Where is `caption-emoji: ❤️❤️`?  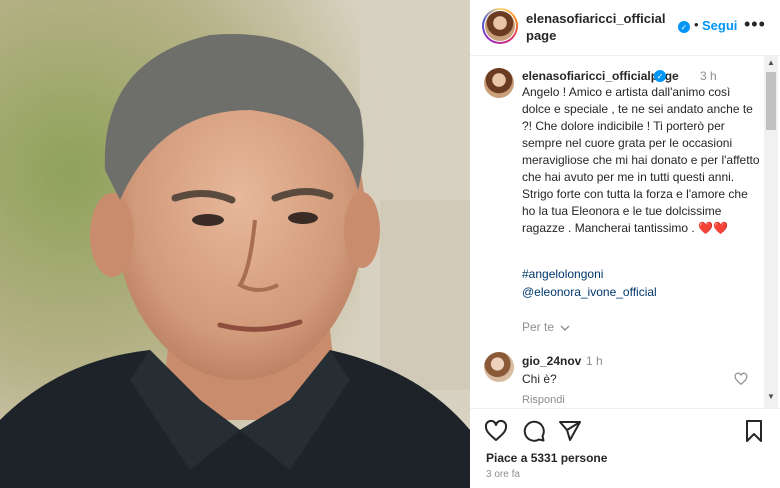
caption-emoji: ❤️❤️ is located at coordinates (713, 228).